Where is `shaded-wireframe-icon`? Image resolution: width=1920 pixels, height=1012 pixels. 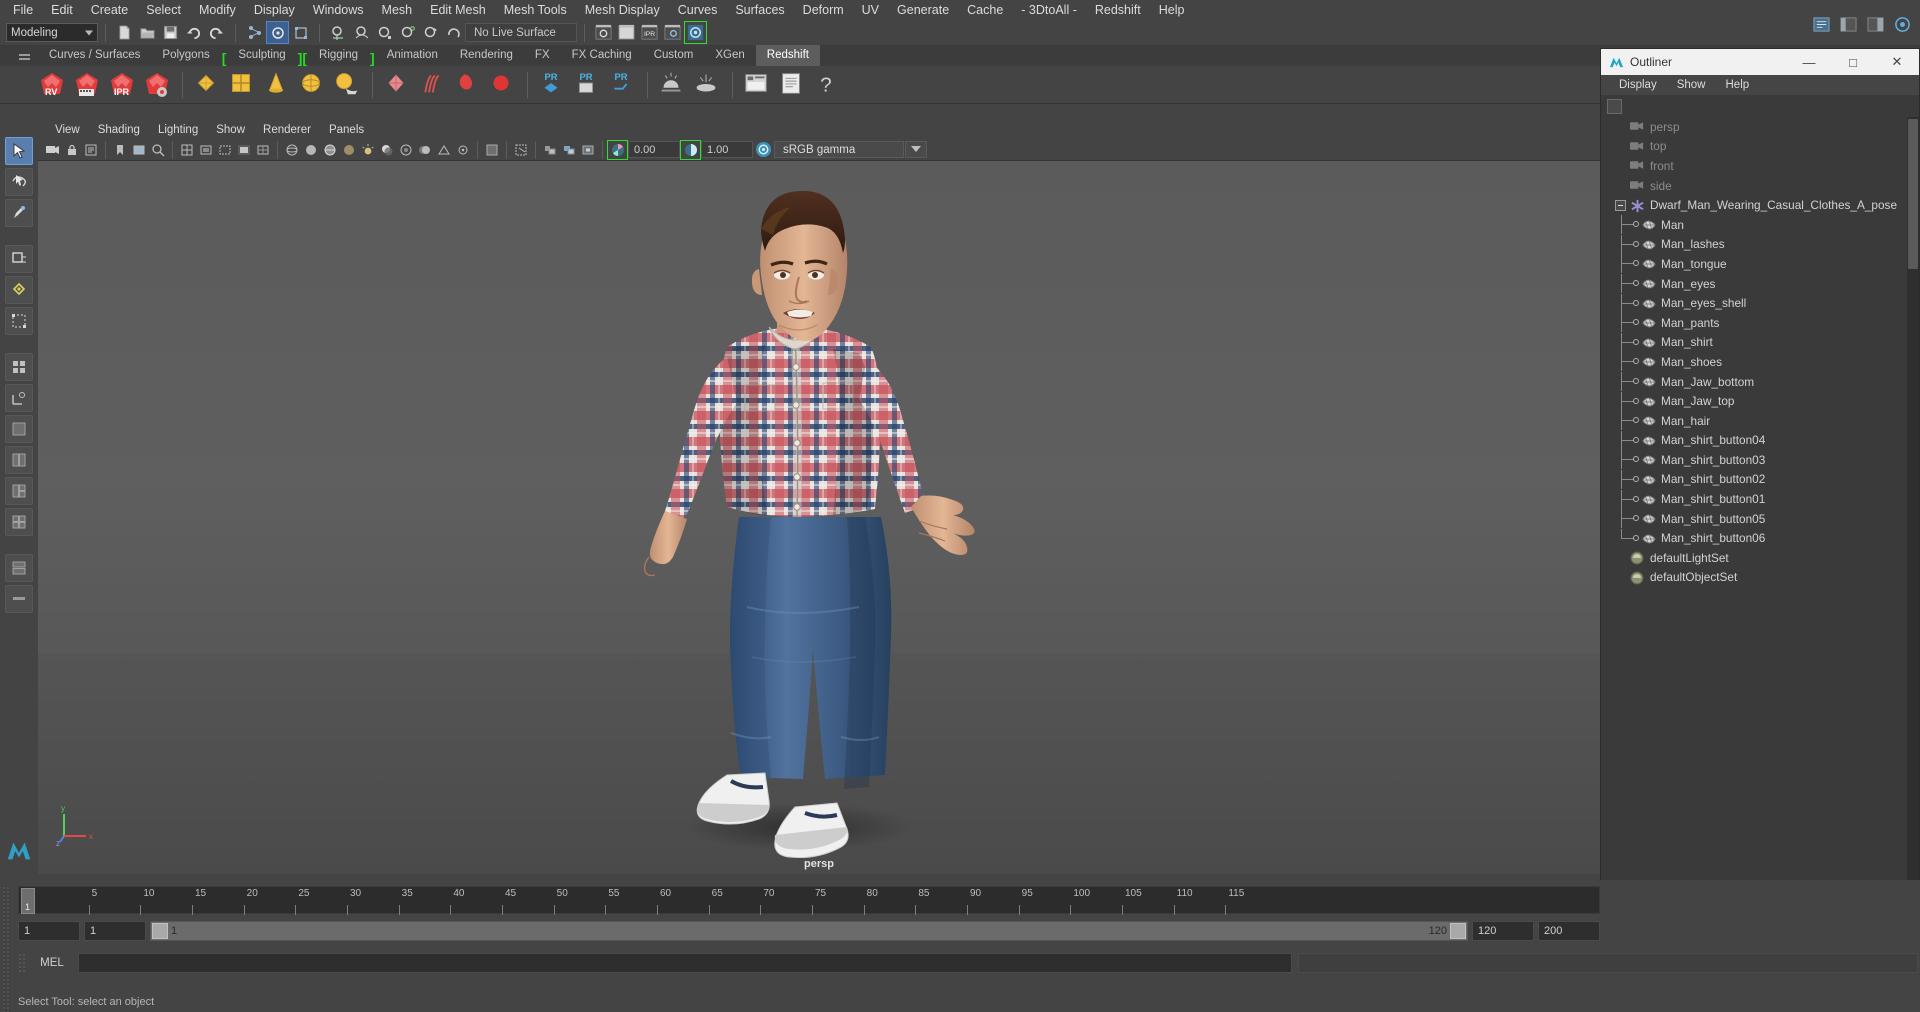 shaded-wireframe-icon is located at coordinates (330, 150).